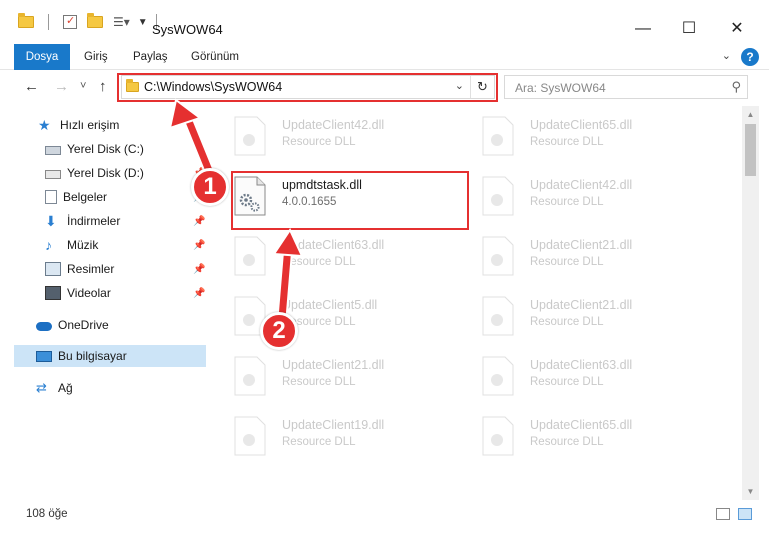  I want to click on quick-access-toolbar: ✓ ☰▾ ▼, so click(87, 21).